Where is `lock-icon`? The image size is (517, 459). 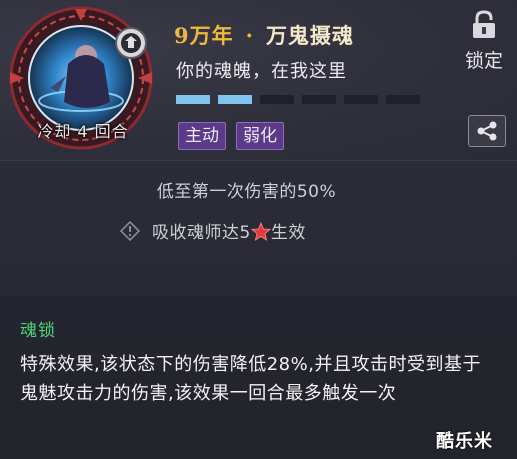 lock-icon is located at coordinates (484, 24).